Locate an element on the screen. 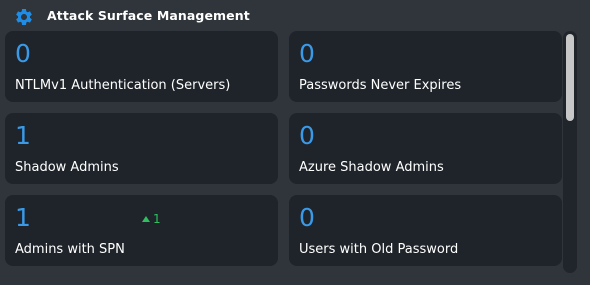 The width and height of the screenshot is (590, 285). card-ntlmv1-authentication: 0 NTLMv1 Authentication (Servers) is located at coordinates (141, 66).